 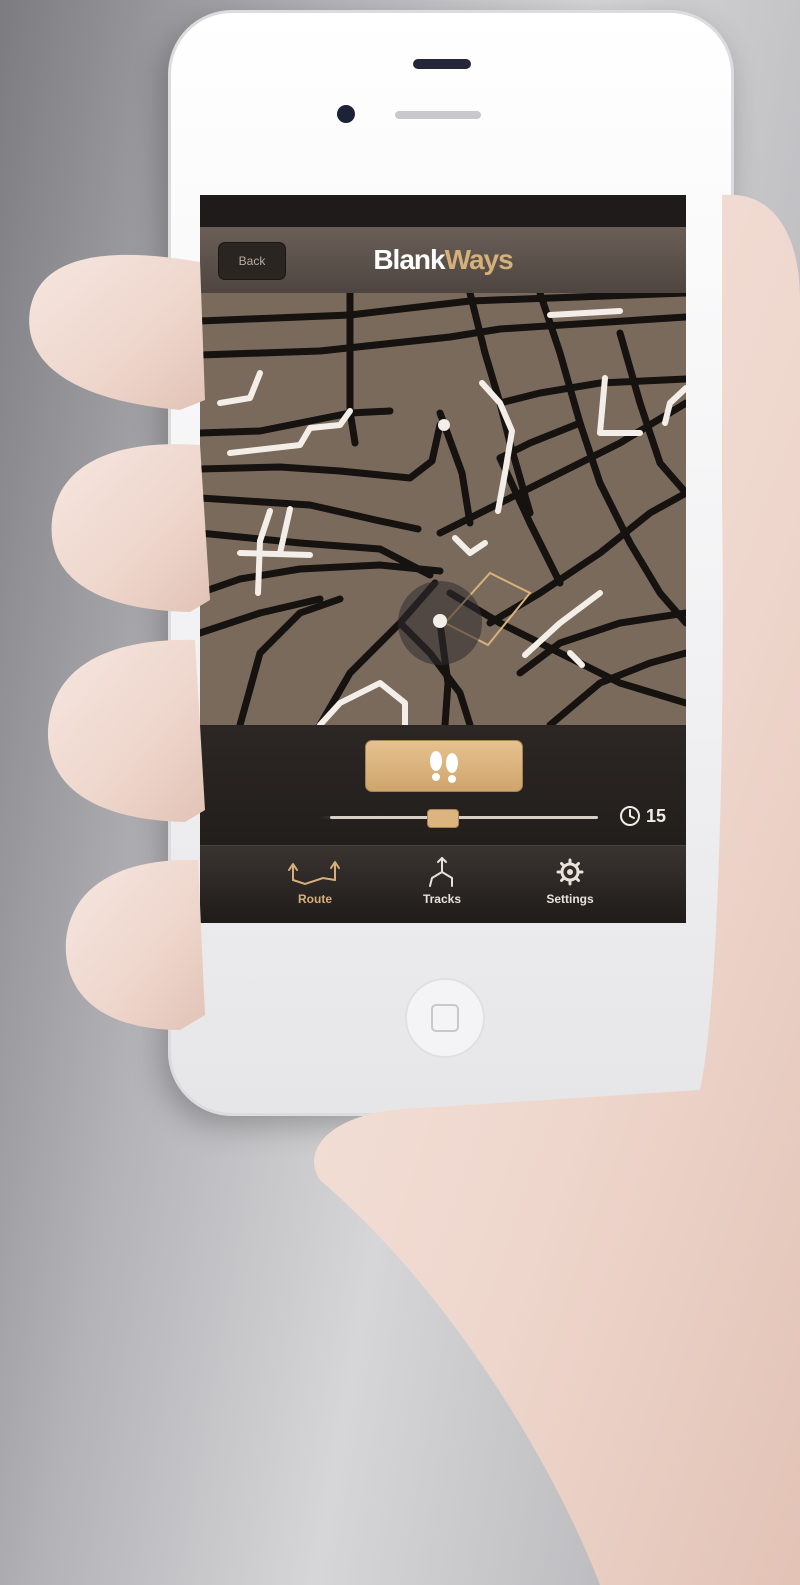 What do you see at coordinates (346, 114) in the screenshot?
I see `front-camera` at bounding box center [346, 114].